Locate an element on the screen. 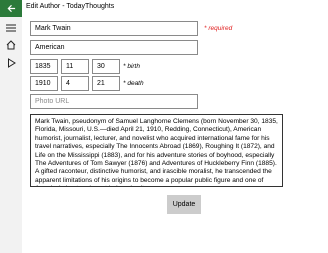 The width and height of the screenshot is (328, 253). menu-button is located at coordinates (11, 28).